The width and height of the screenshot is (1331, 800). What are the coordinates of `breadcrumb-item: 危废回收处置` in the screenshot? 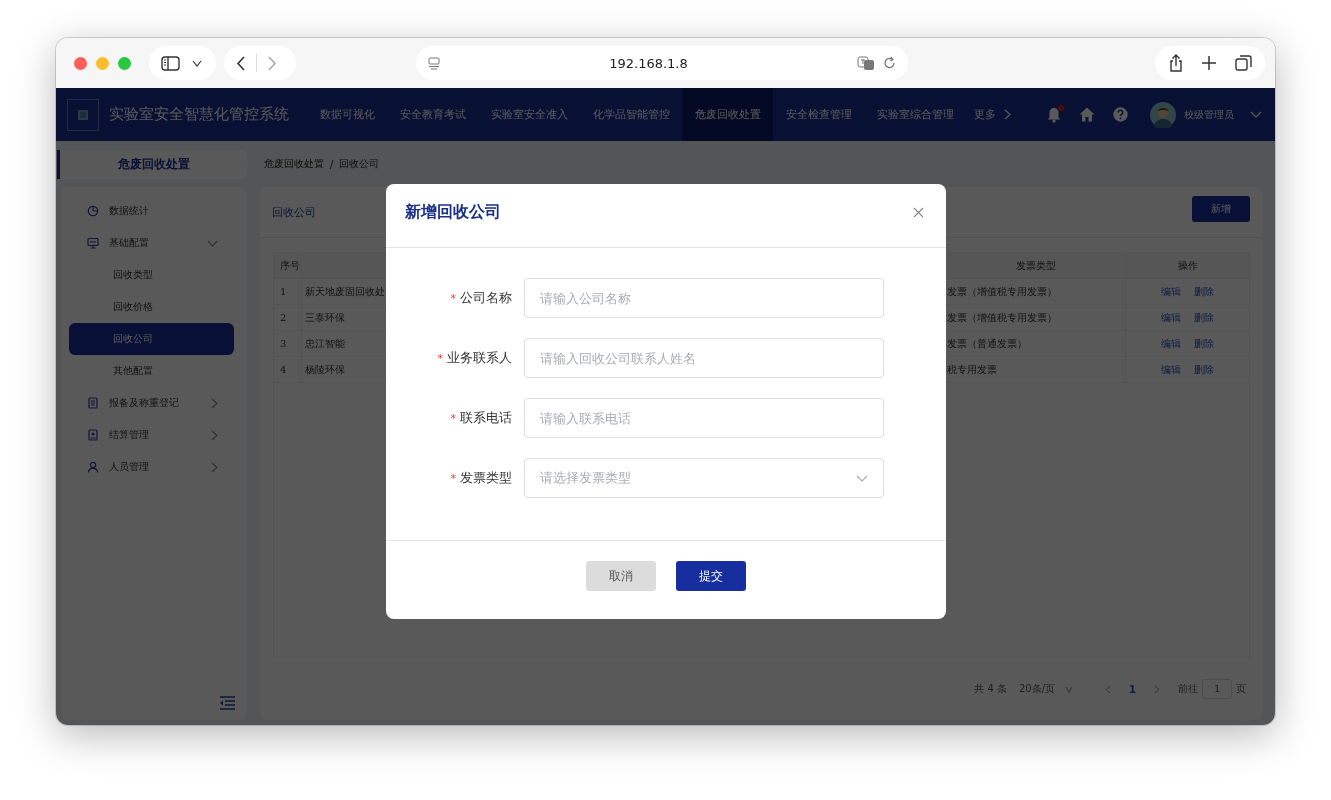 It's located at (294, 164).